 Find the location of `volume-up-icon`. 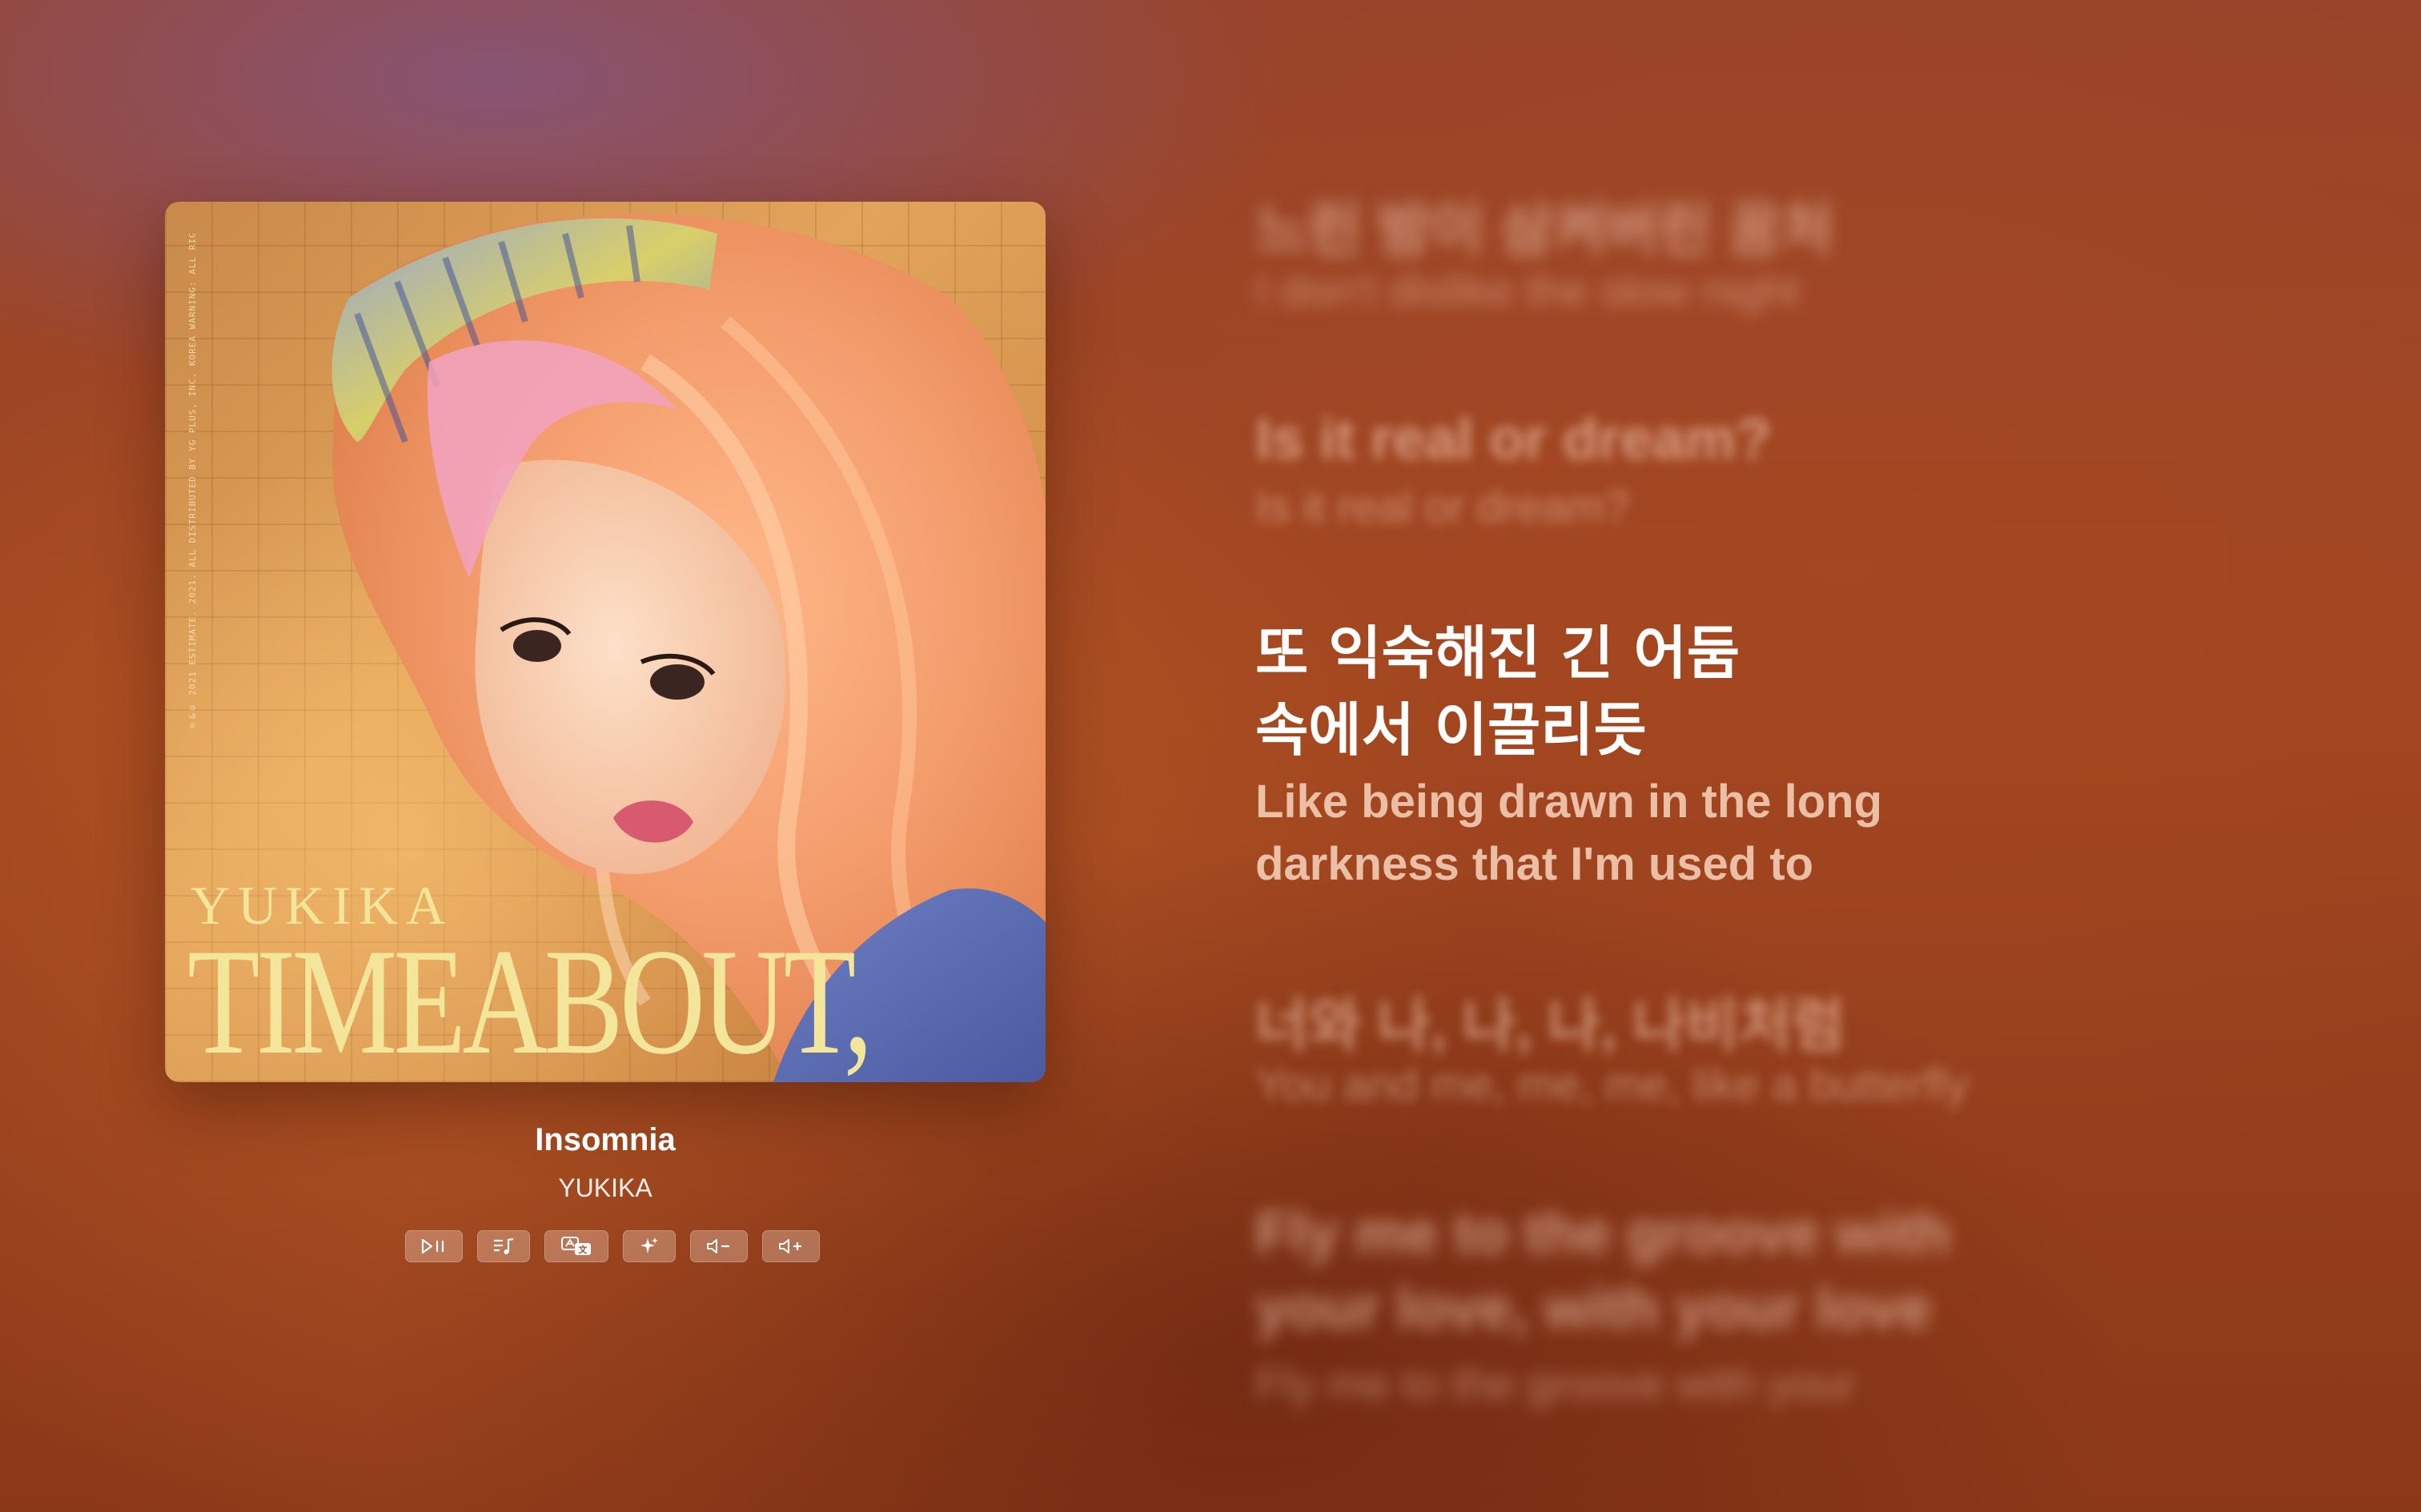

volume-up-icon is located at coordinates (790, 1246).